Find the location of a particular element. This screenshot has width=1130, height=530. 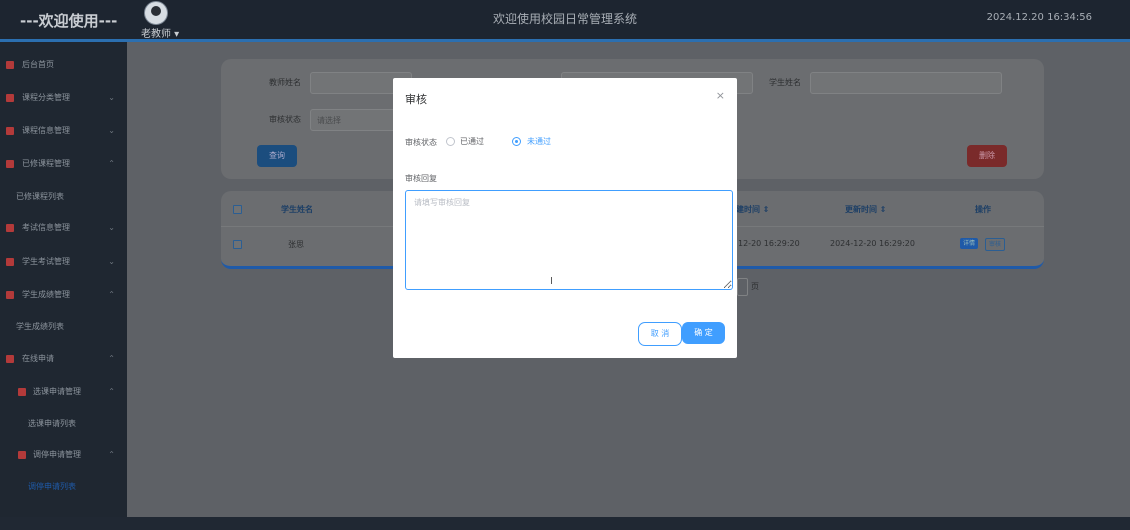

cell-created: 12-20 16:29:20 is located at coordinates (769, 243).